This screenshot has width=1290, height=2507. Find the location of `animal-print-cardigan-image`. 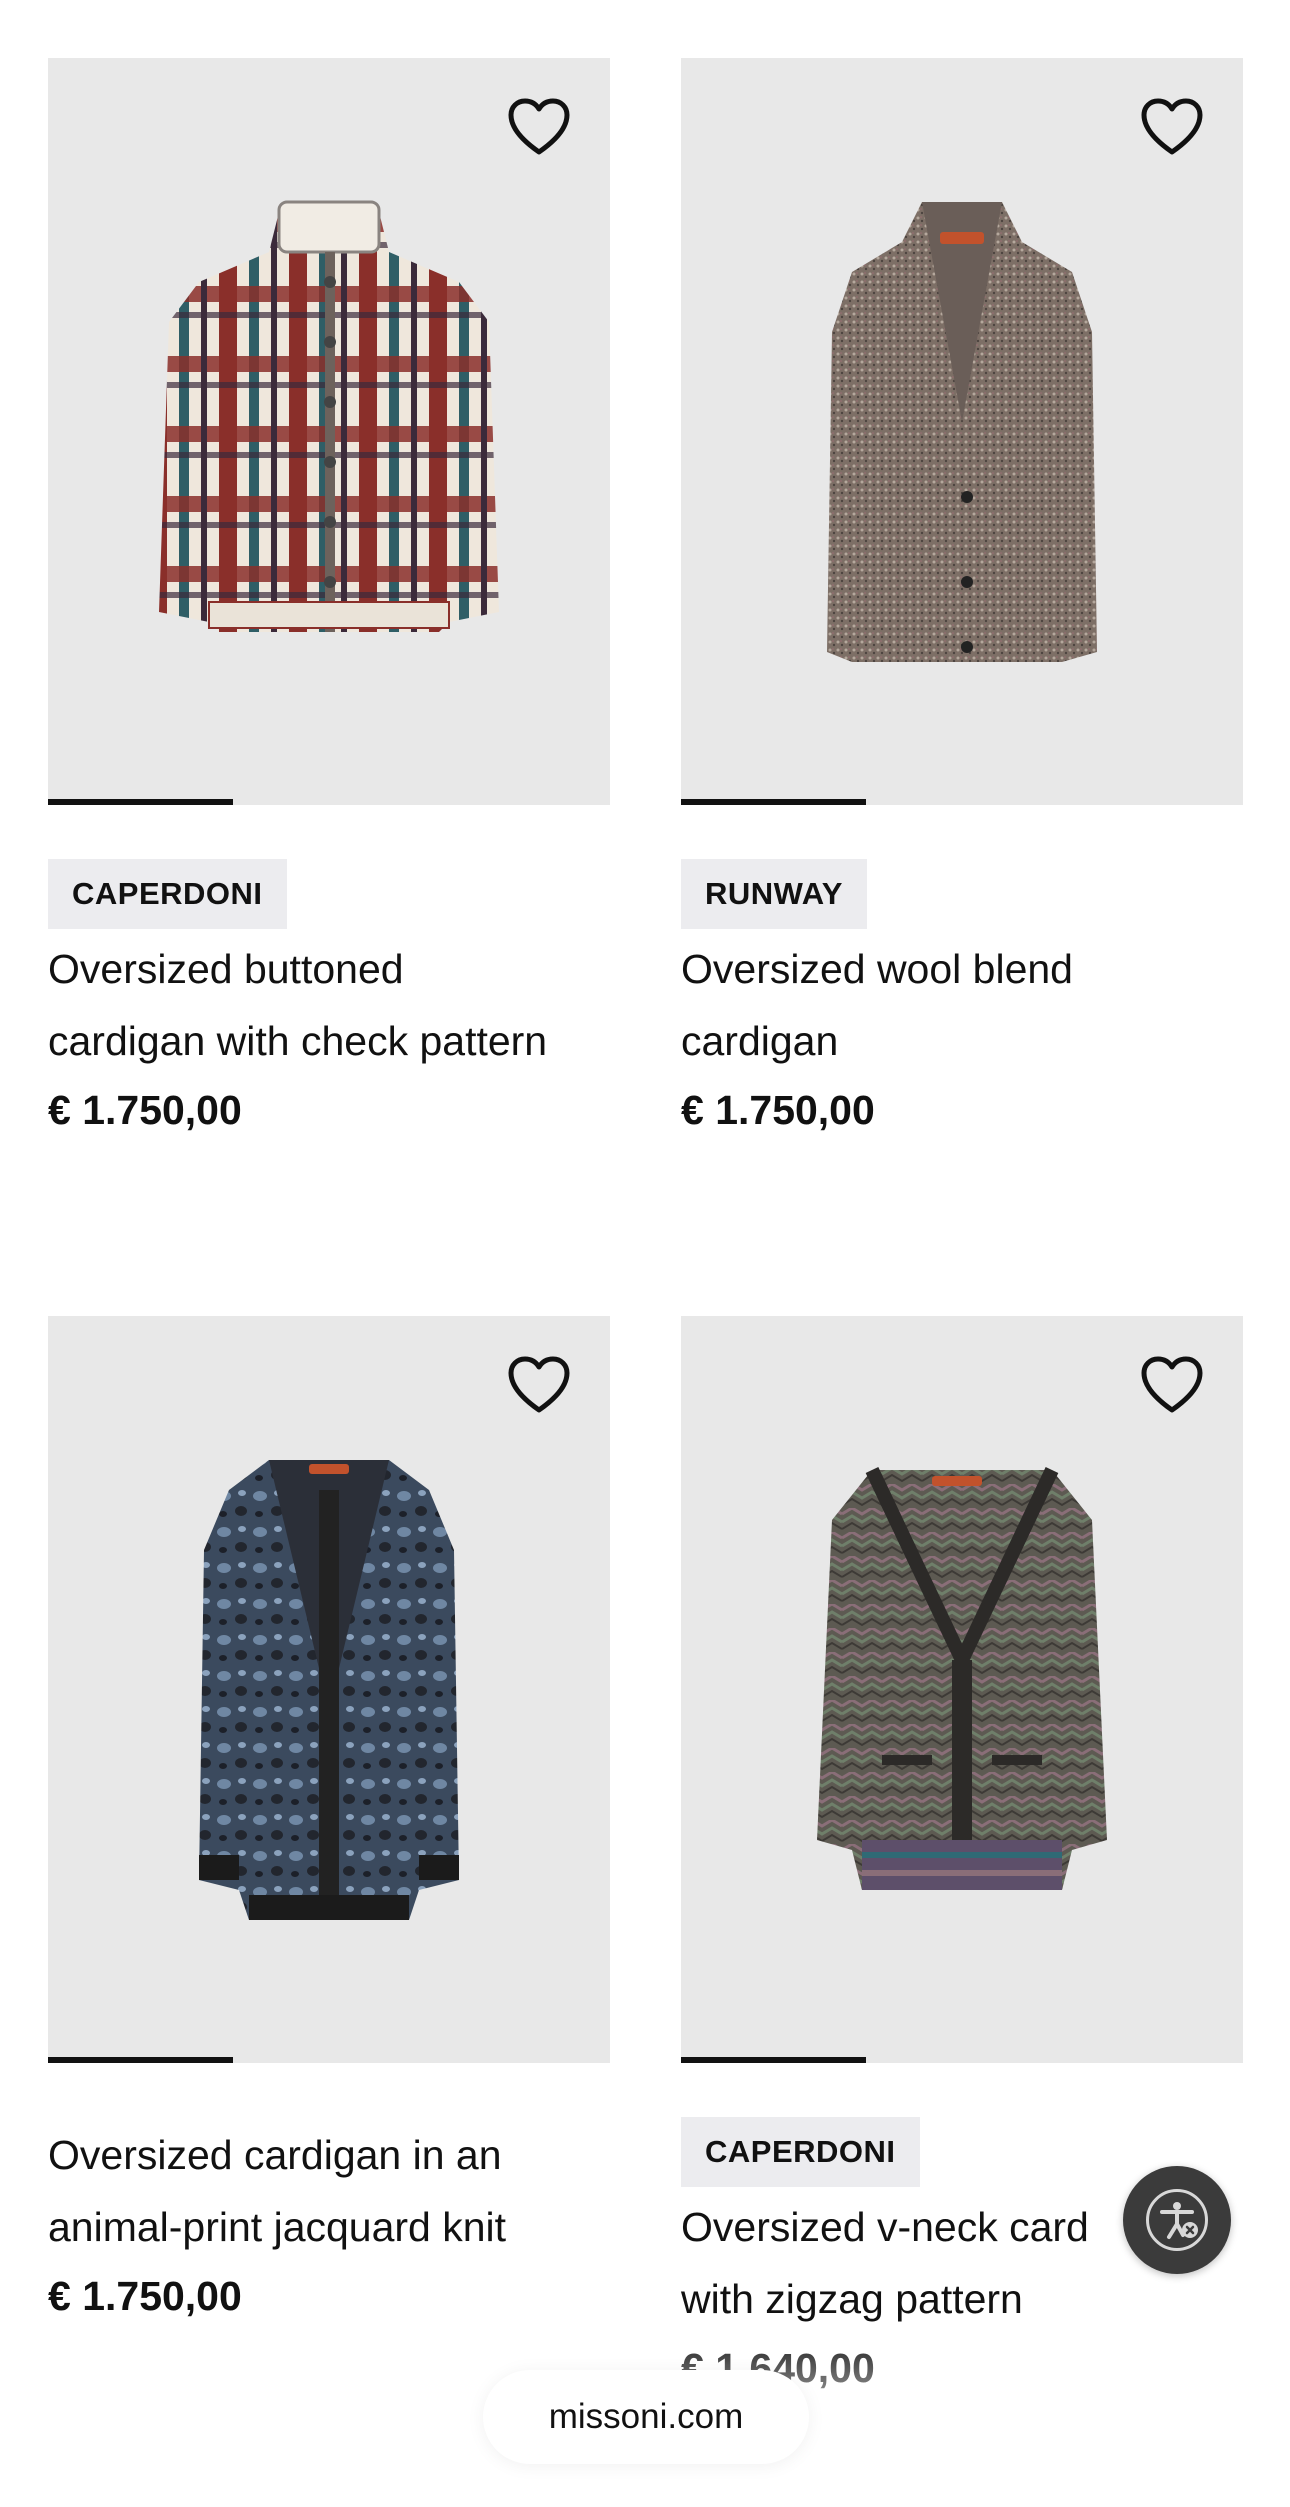

animal-print-cardigan-image is located at coordinates (329, 1689).